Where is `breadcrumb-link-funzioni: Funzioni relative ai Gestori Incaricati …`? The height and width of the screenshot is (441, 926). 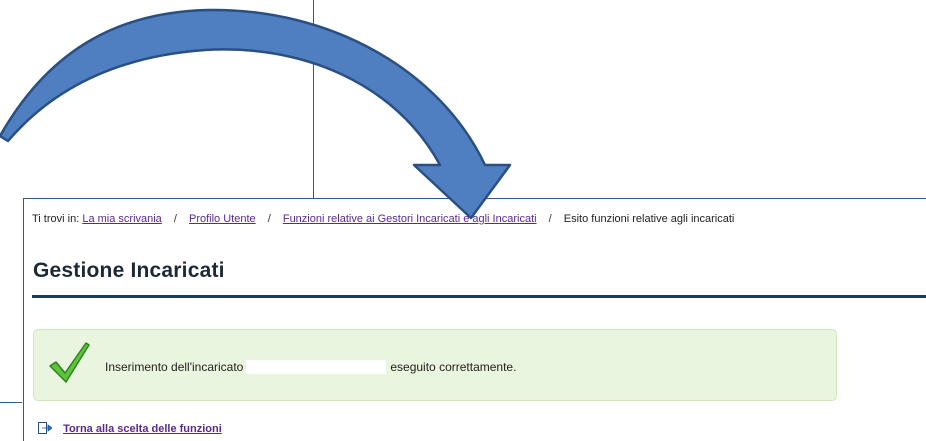 breadcrumb-link-funzioni: Funzioni relative ai Gestori Incaricati … is located at coordinates (410, 219).